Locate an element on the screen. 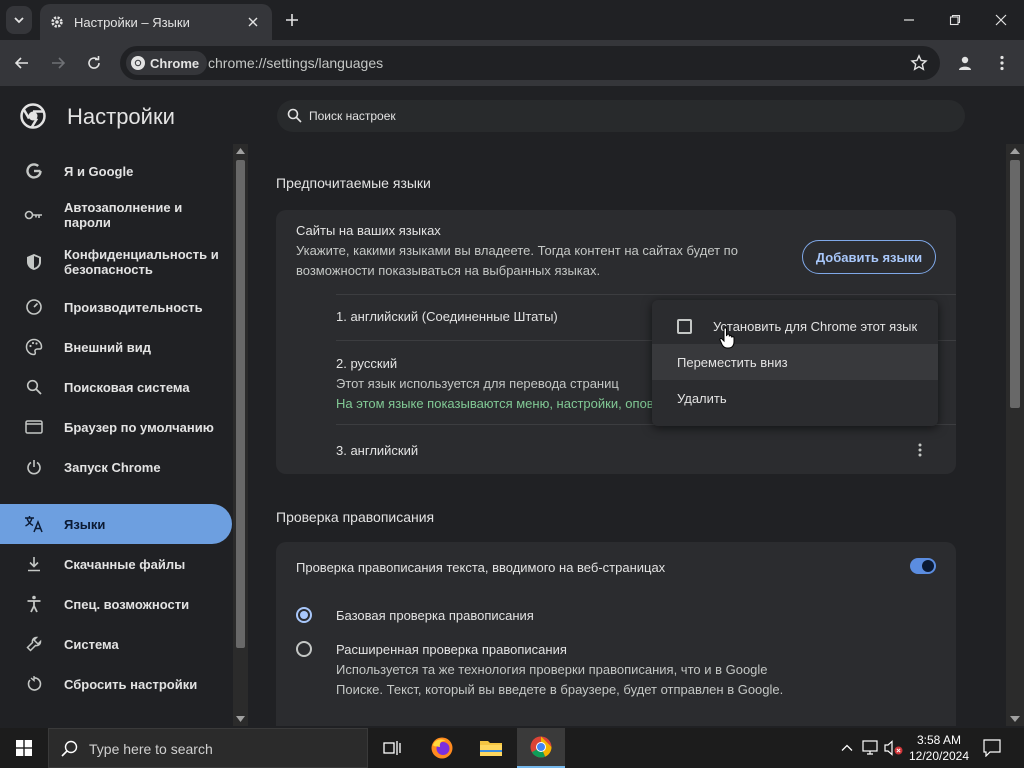 The height and width of the screenshot is (768, 1024). sidebar-item-downloads: Скачанные файлы is located at coordinates (116, 564).